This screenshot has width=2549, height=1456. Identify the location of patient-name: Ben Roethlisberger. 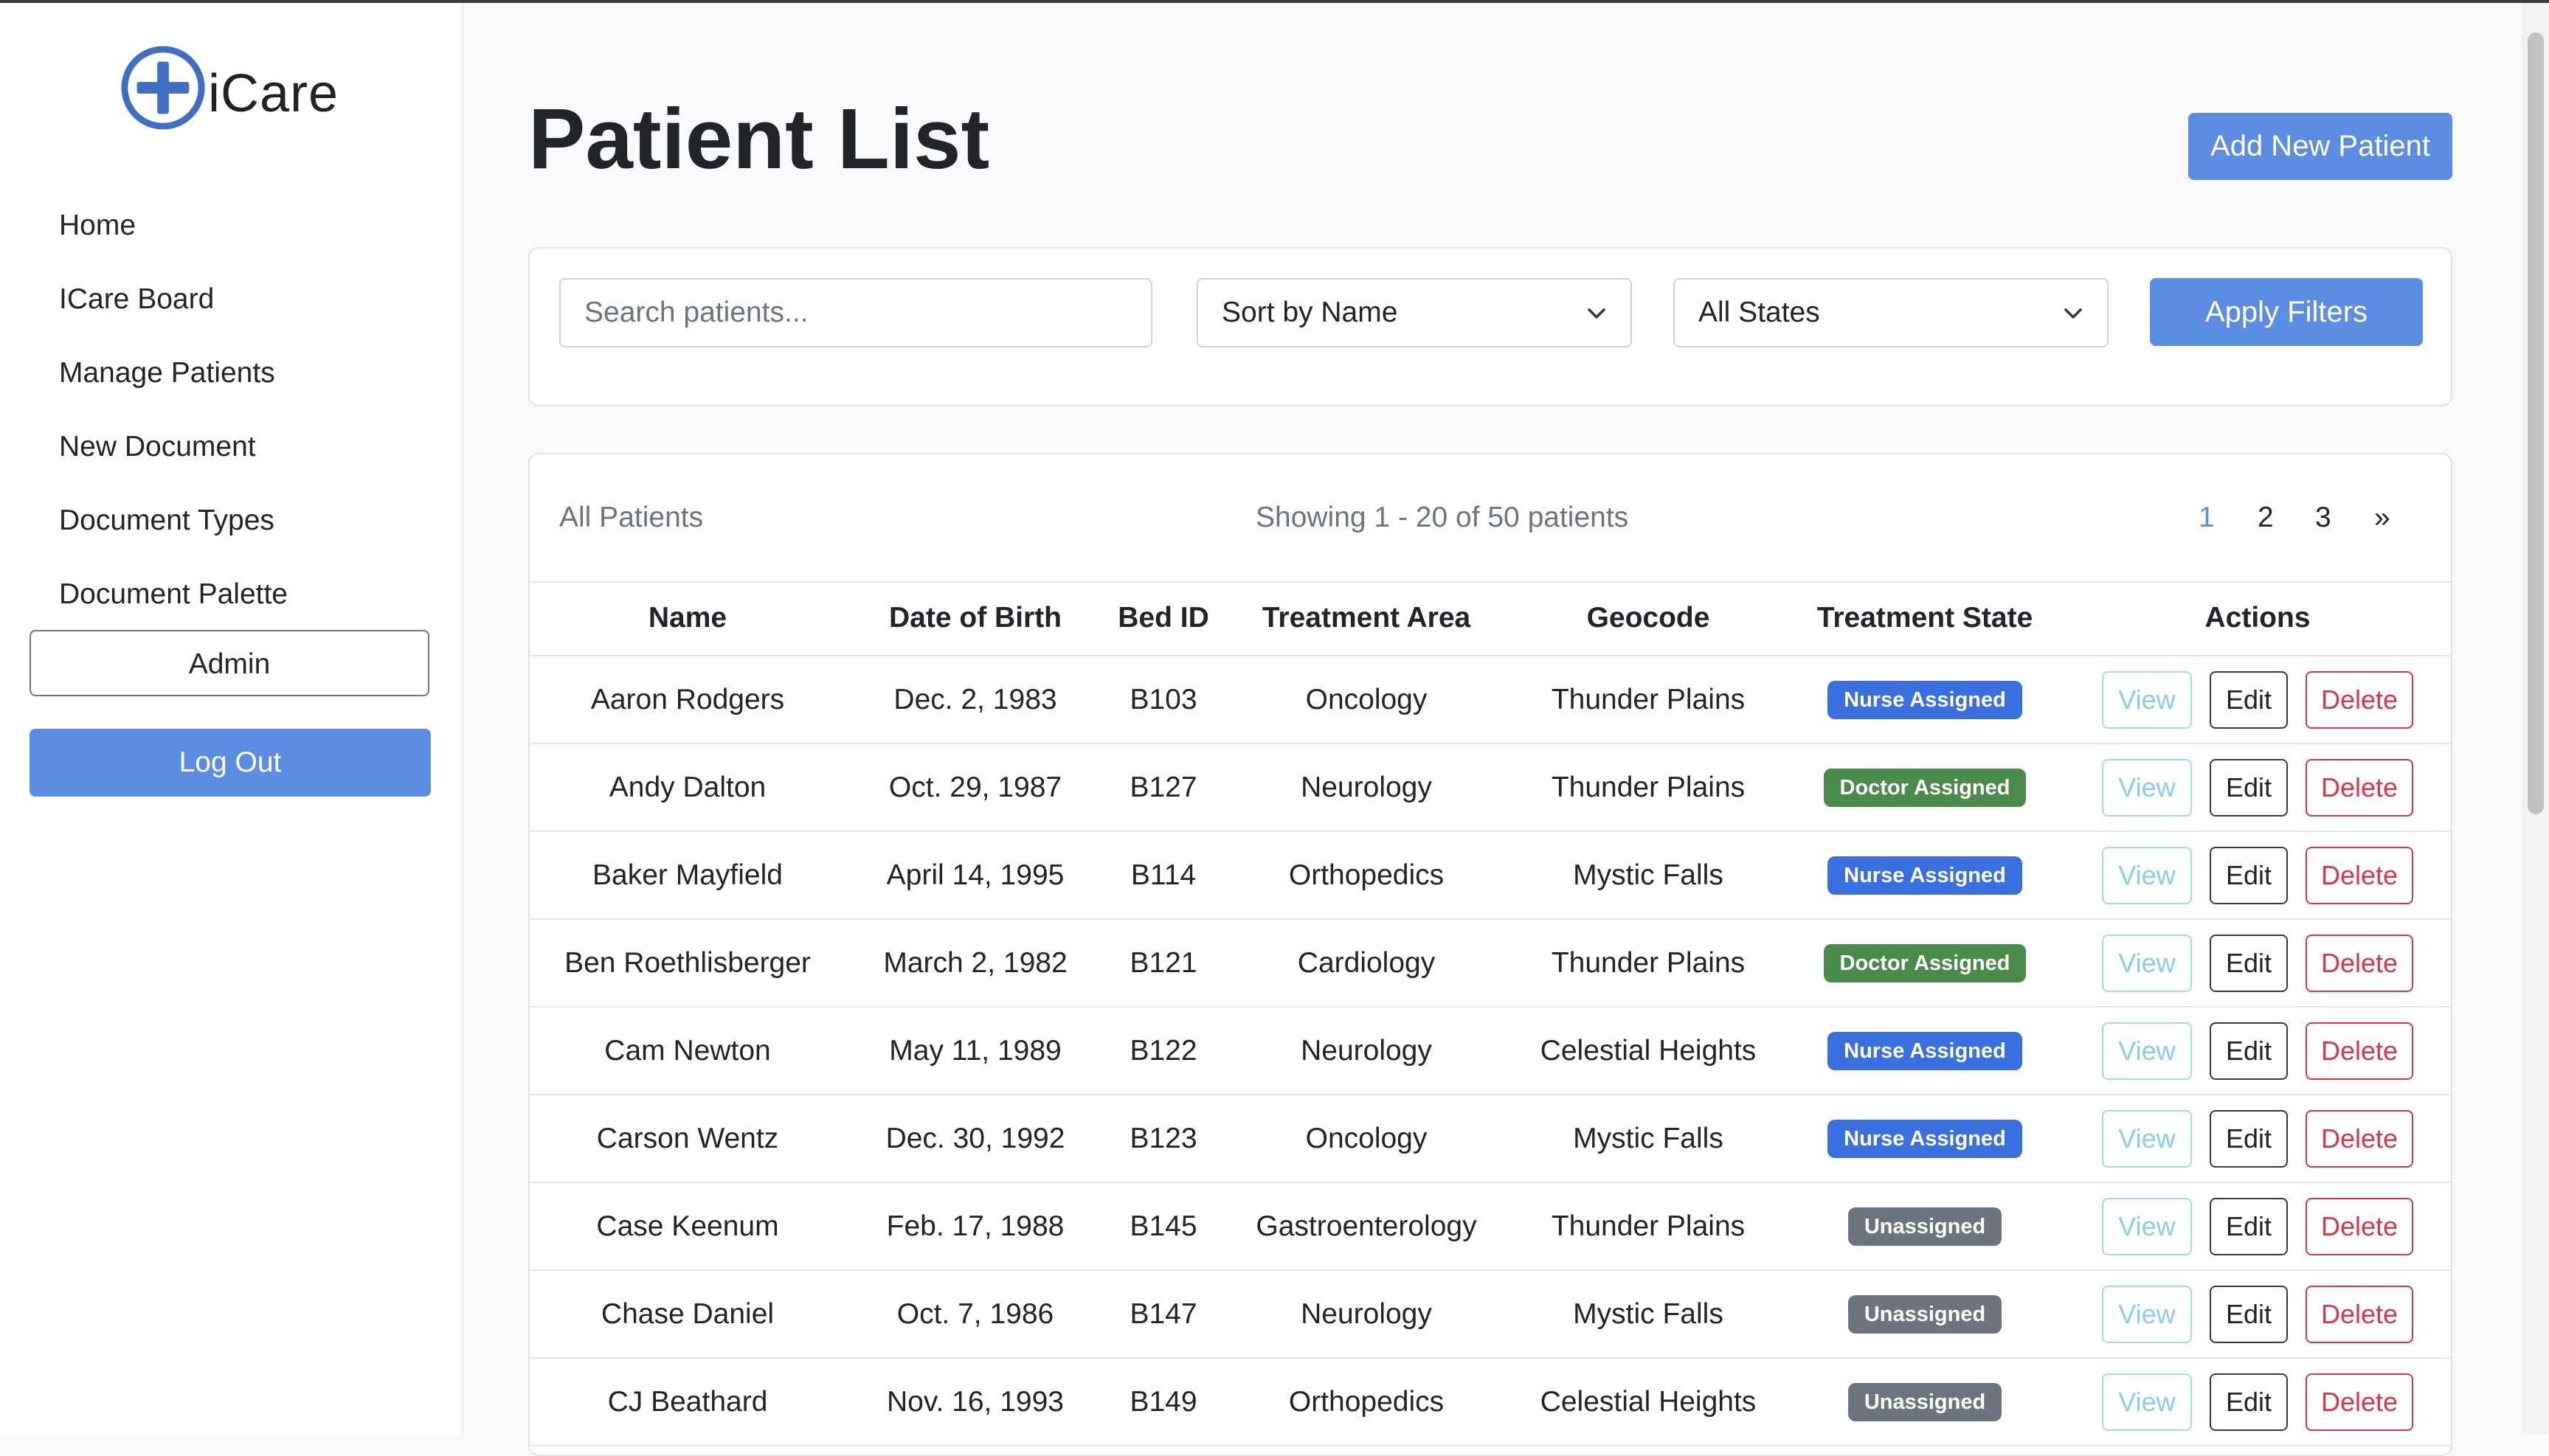
(687, 963).